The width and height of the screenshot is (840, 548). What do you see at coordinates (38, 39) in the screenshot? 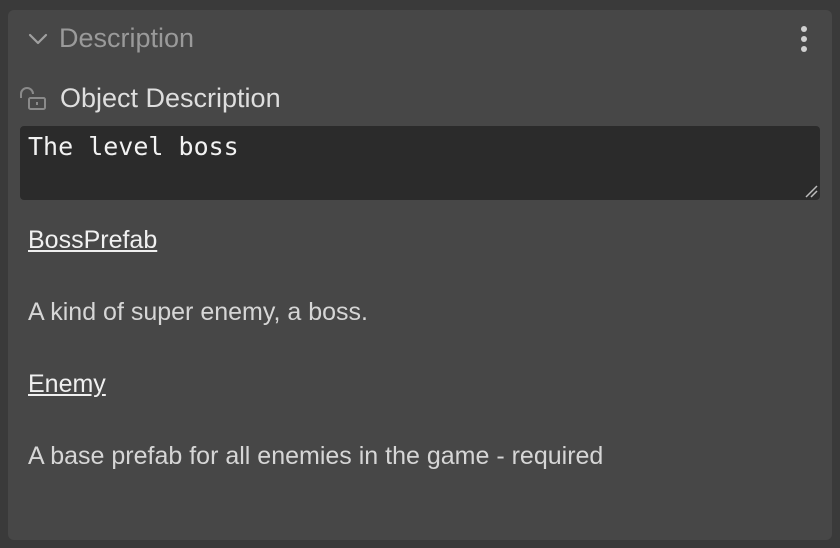
I see `chevron-down-icon` at bounding box center [38, 39].